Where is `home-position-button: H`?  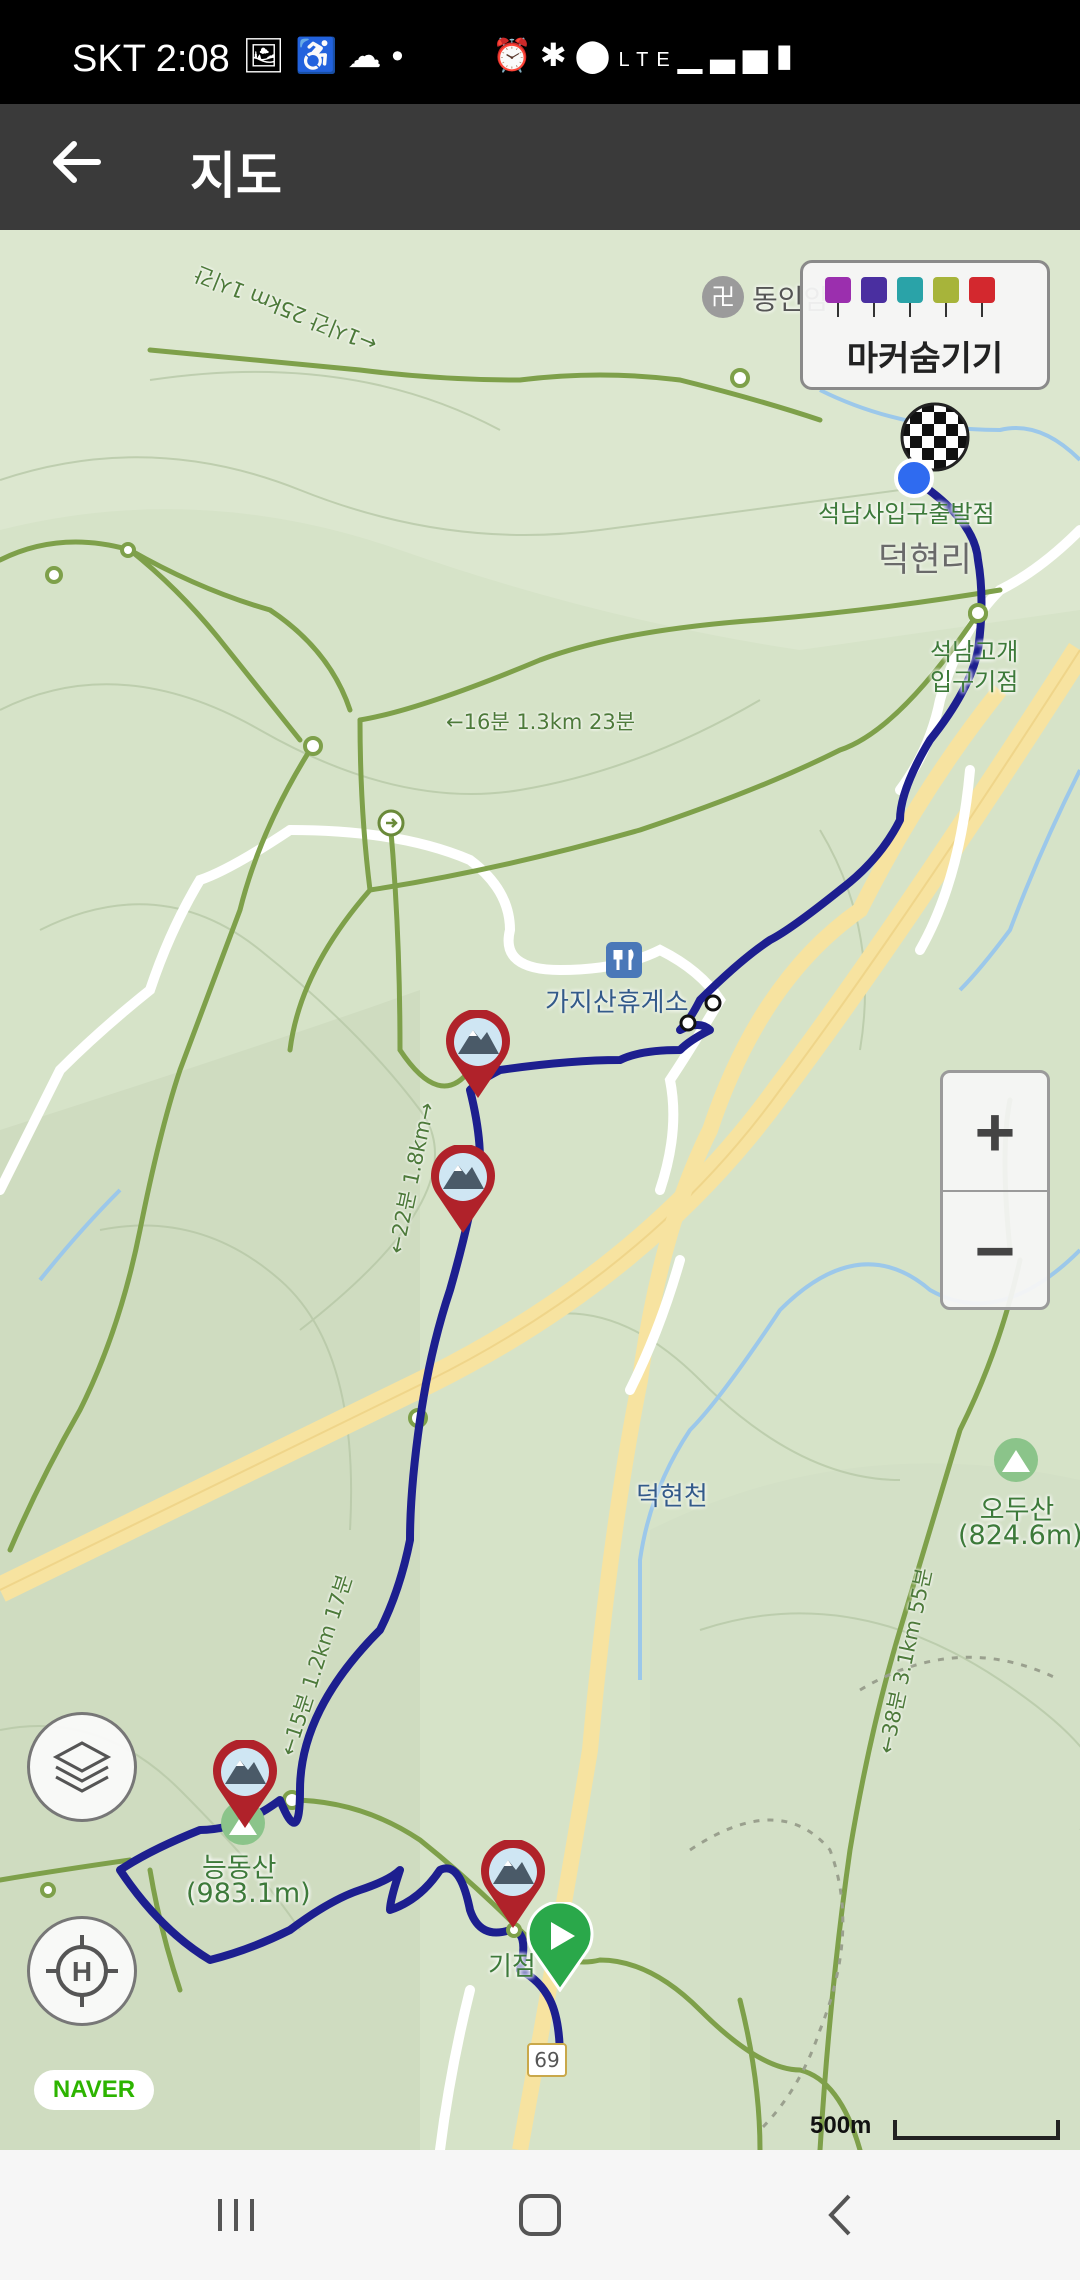
home-position-button: H is located at coordinates (82, 1971).